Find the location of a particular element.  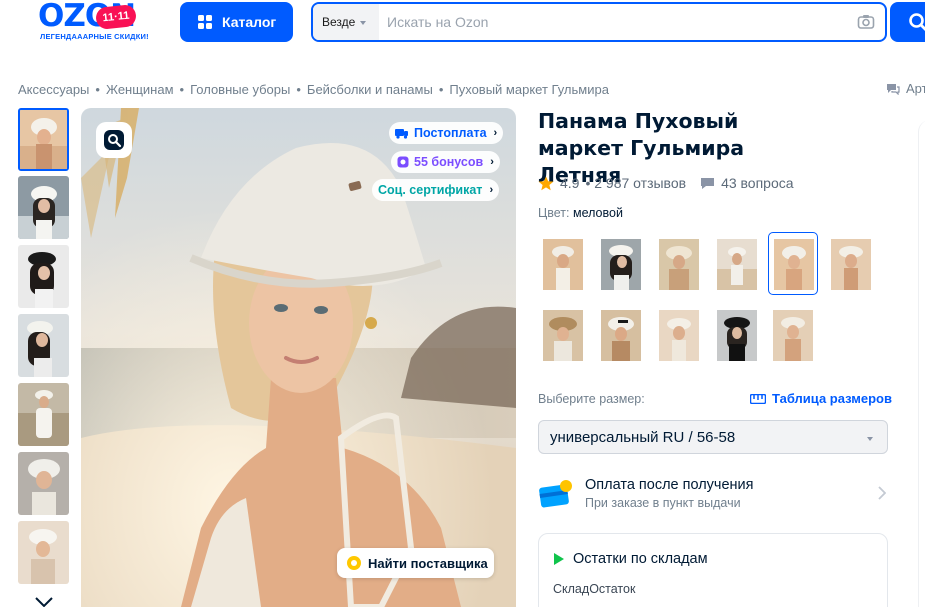

stock-table-header: СкладОстаток is located at coordinates (594, 589).